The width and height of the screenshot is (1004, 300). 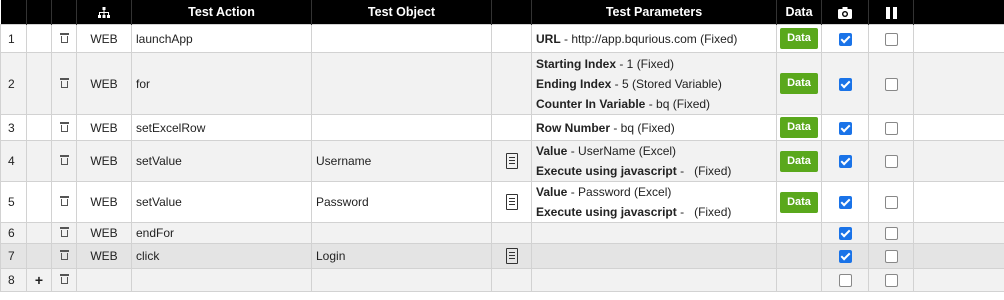 What do you see at coordinates (654, 12) in the screenshot?
I see `header-test-parameters: Test Parameters` at bounding box center [654, 12].